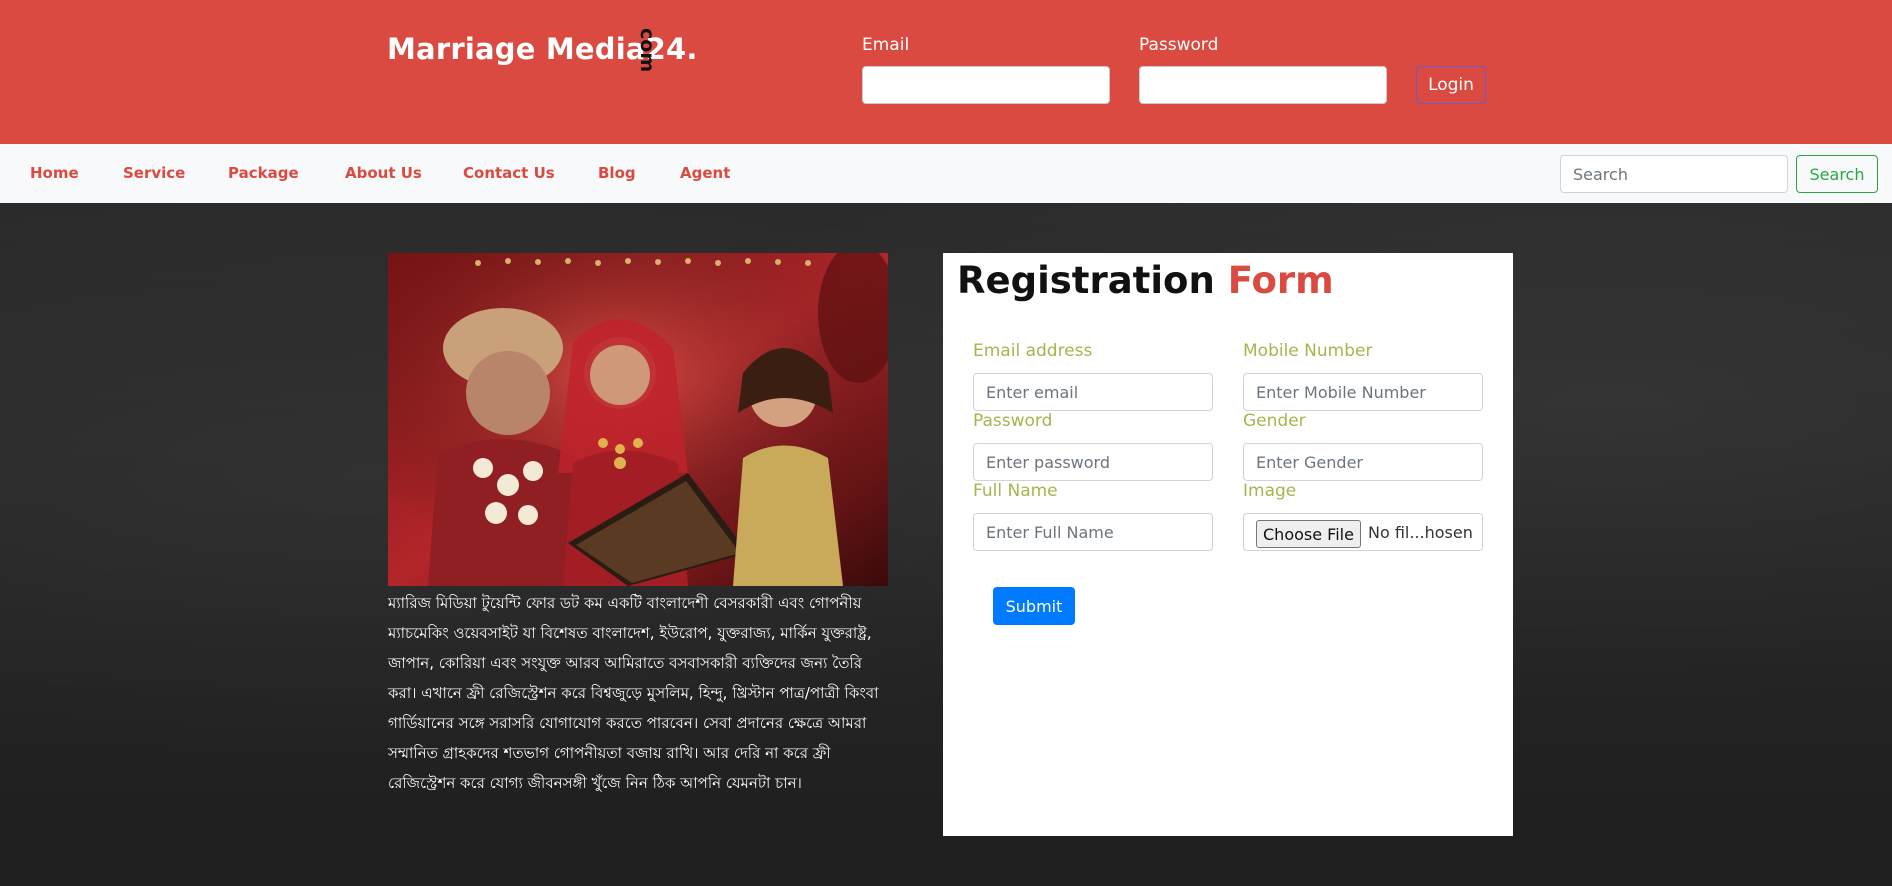 The width and height of the screenshot is (1892, 886). Describe the element at coordinates (617, 173) in the screenshot. I see `nav-blog: Blog` at that location.